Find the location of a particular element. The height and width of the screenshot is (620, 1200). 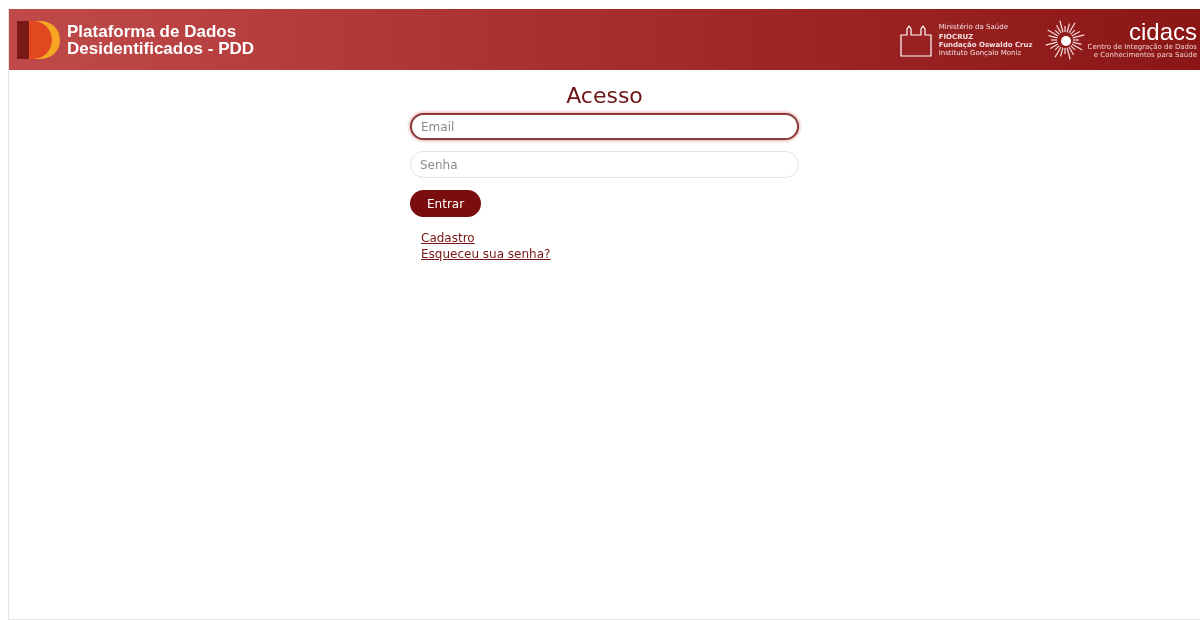

pdd-logo-icon is located at coordinates (39, 39).